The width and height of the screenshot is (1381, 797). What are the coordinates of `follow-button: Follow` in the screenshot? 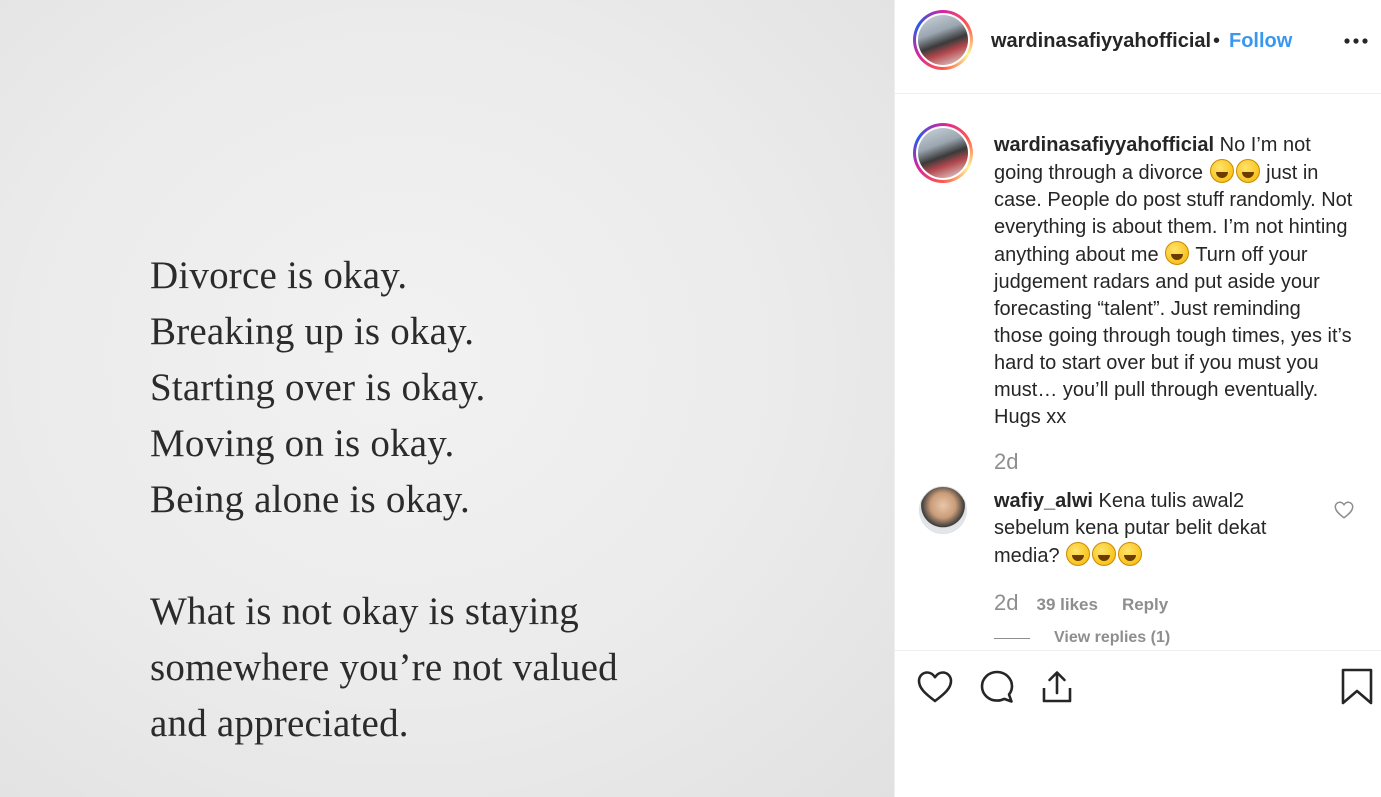 It's located at (1260, 41).